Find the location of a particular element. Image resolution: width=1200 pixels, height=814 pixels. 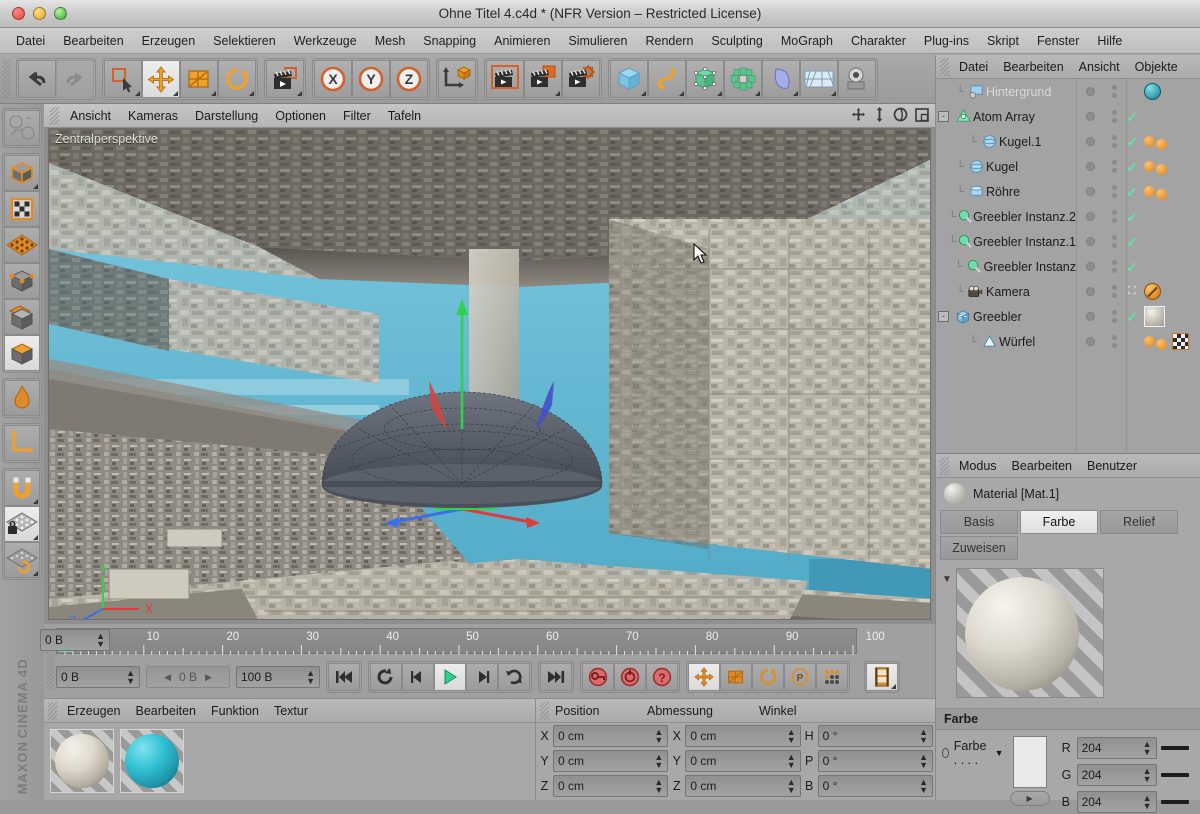

menu-item-plug-ins: Plug-ins is located at coordinates (946, 41).